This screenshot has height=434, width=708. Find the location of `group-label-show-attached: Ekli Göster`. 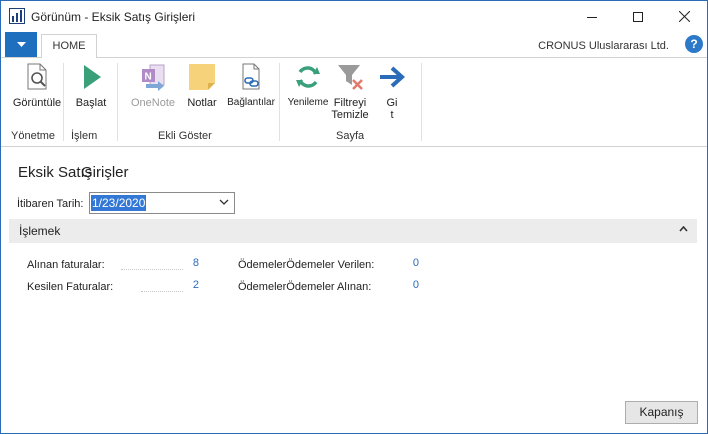

group-label-show-attached: Ekli Göster is located at coordinates (185, 136).